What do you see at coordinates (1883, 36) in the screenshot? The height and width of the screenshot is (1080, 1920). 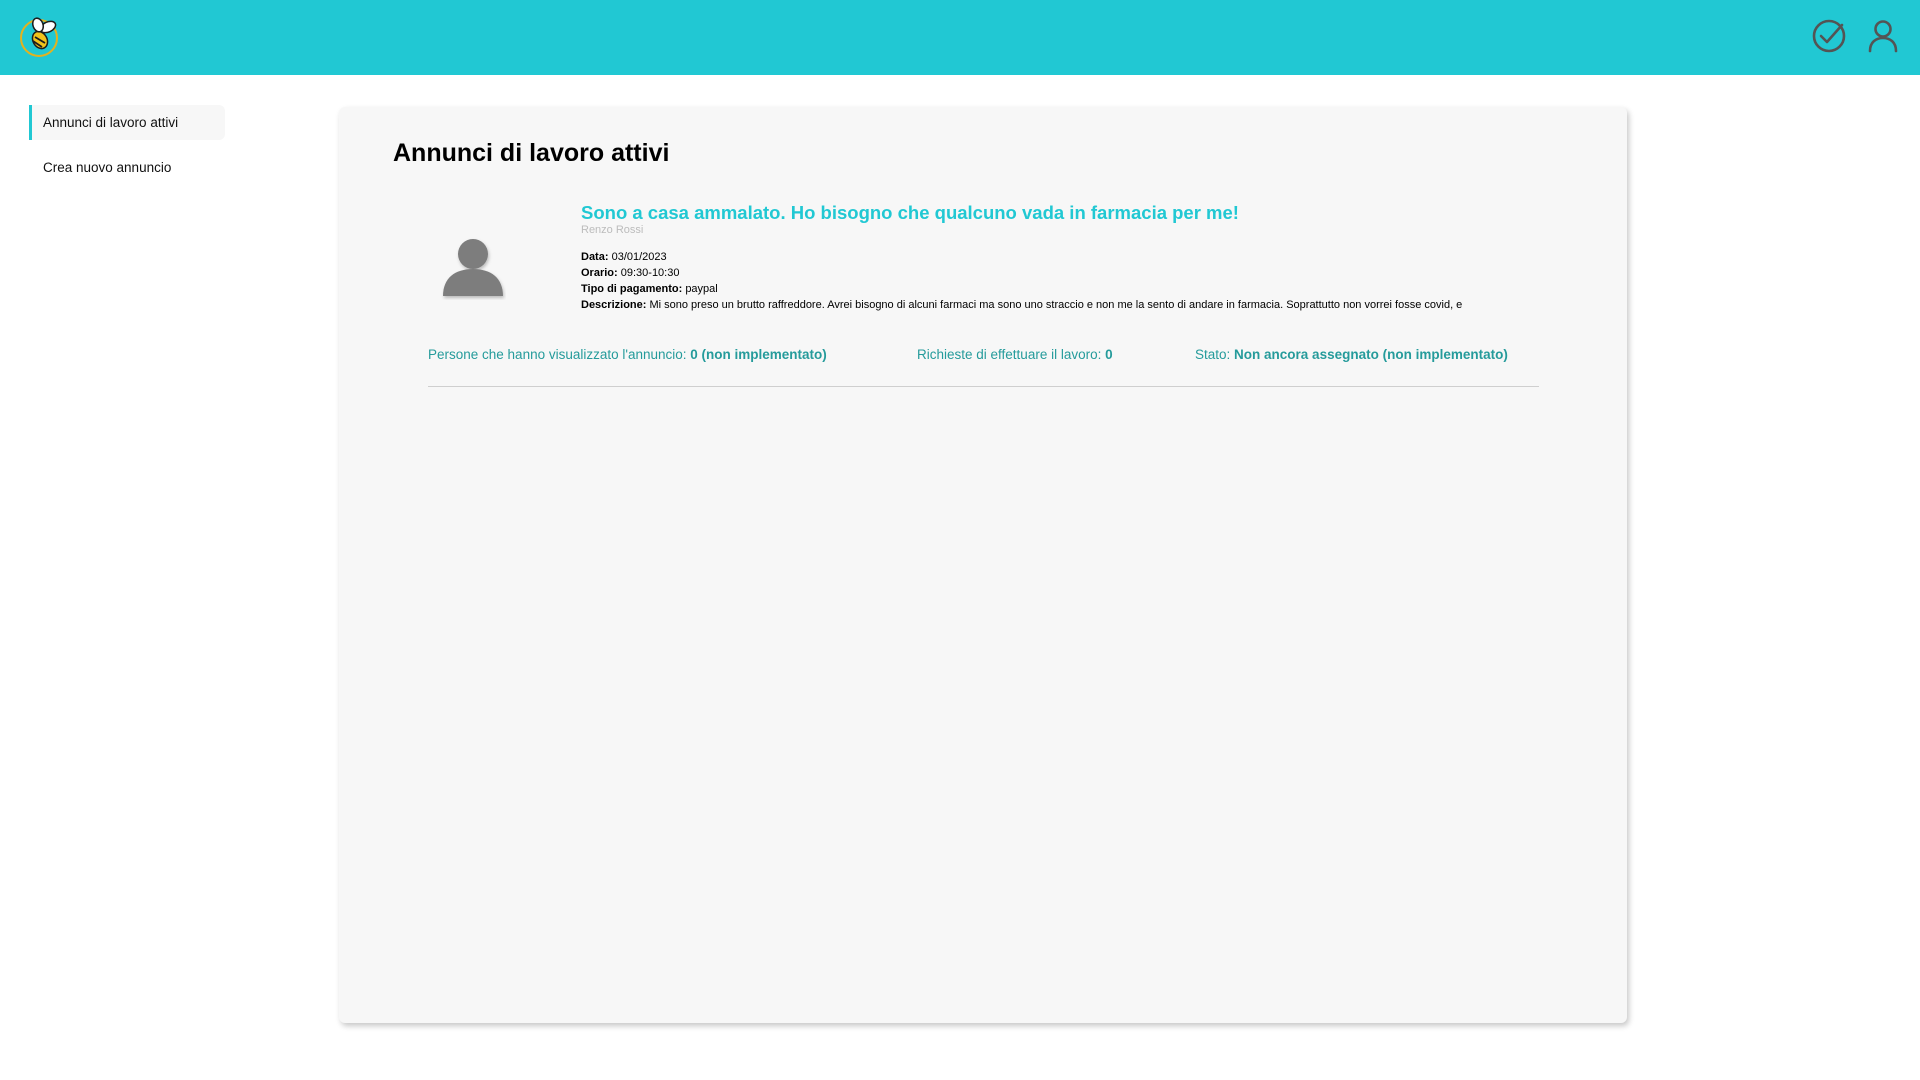 I see `user-icon` at bounding box center [1883, 36].